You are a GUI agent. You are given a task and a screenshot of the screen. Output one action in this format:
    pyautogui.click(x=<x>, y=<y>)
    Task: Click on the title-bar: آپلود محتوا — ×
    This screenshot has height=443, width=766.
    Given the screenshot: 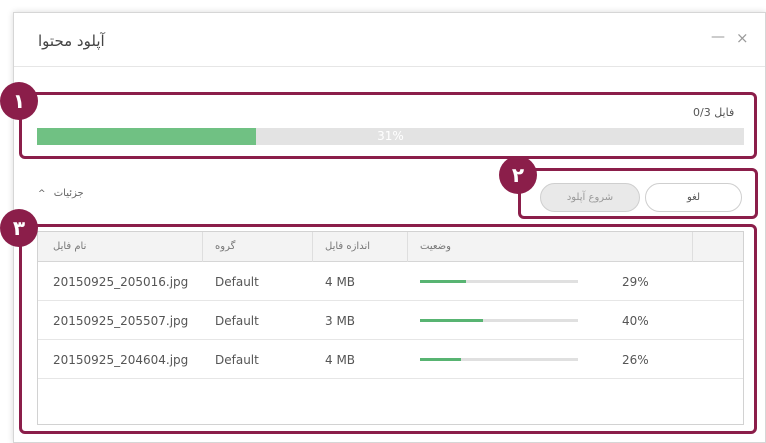 What is the action you would take?
    pyautogui.click(x=389, y=40)
    